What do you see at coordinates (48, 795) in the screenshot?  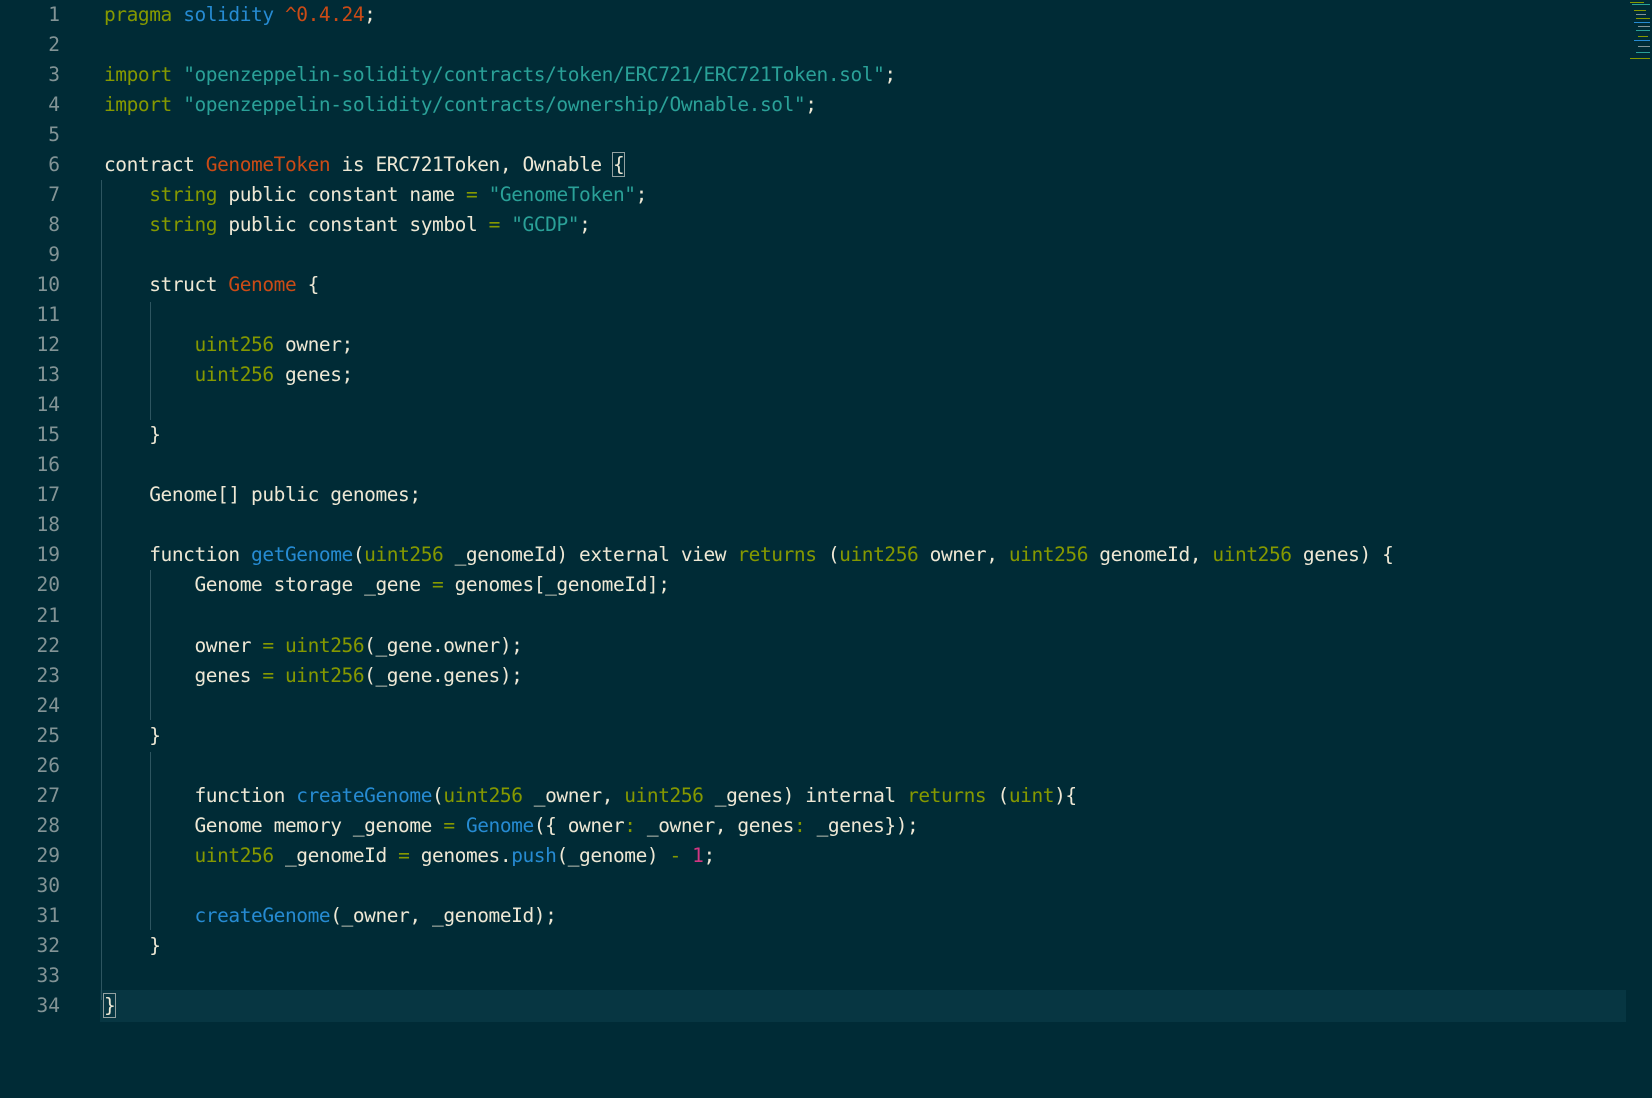 I see `line-number: 27` at bounding box center [48, 795].